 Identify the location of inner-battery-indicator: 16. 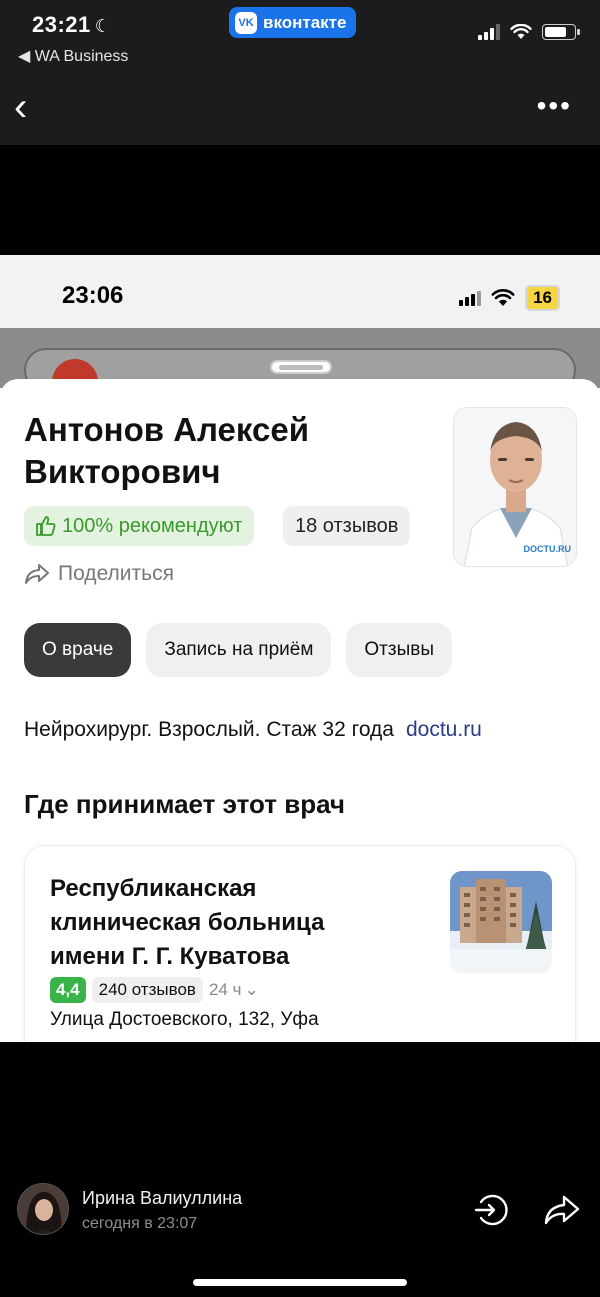
(542, 298).